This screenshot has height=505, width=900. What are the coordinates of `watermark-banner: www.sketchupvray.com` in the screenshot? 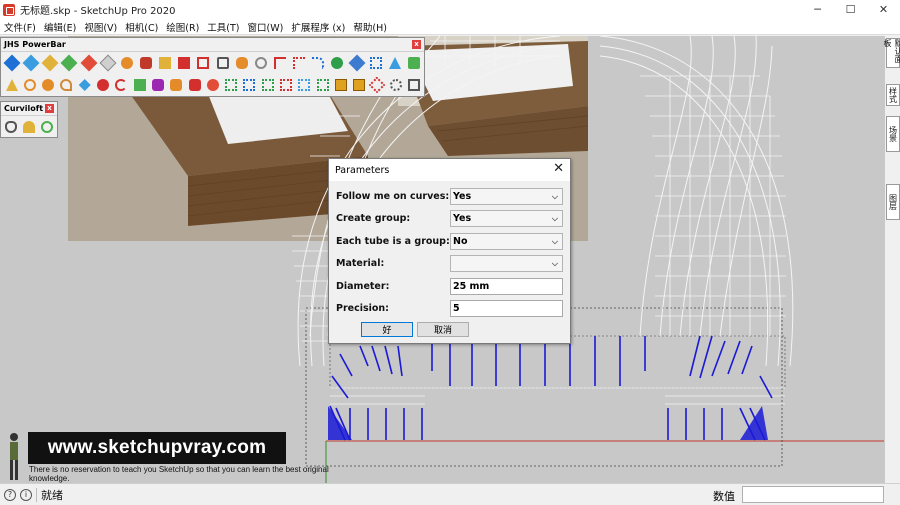 It's located at (157, 448).